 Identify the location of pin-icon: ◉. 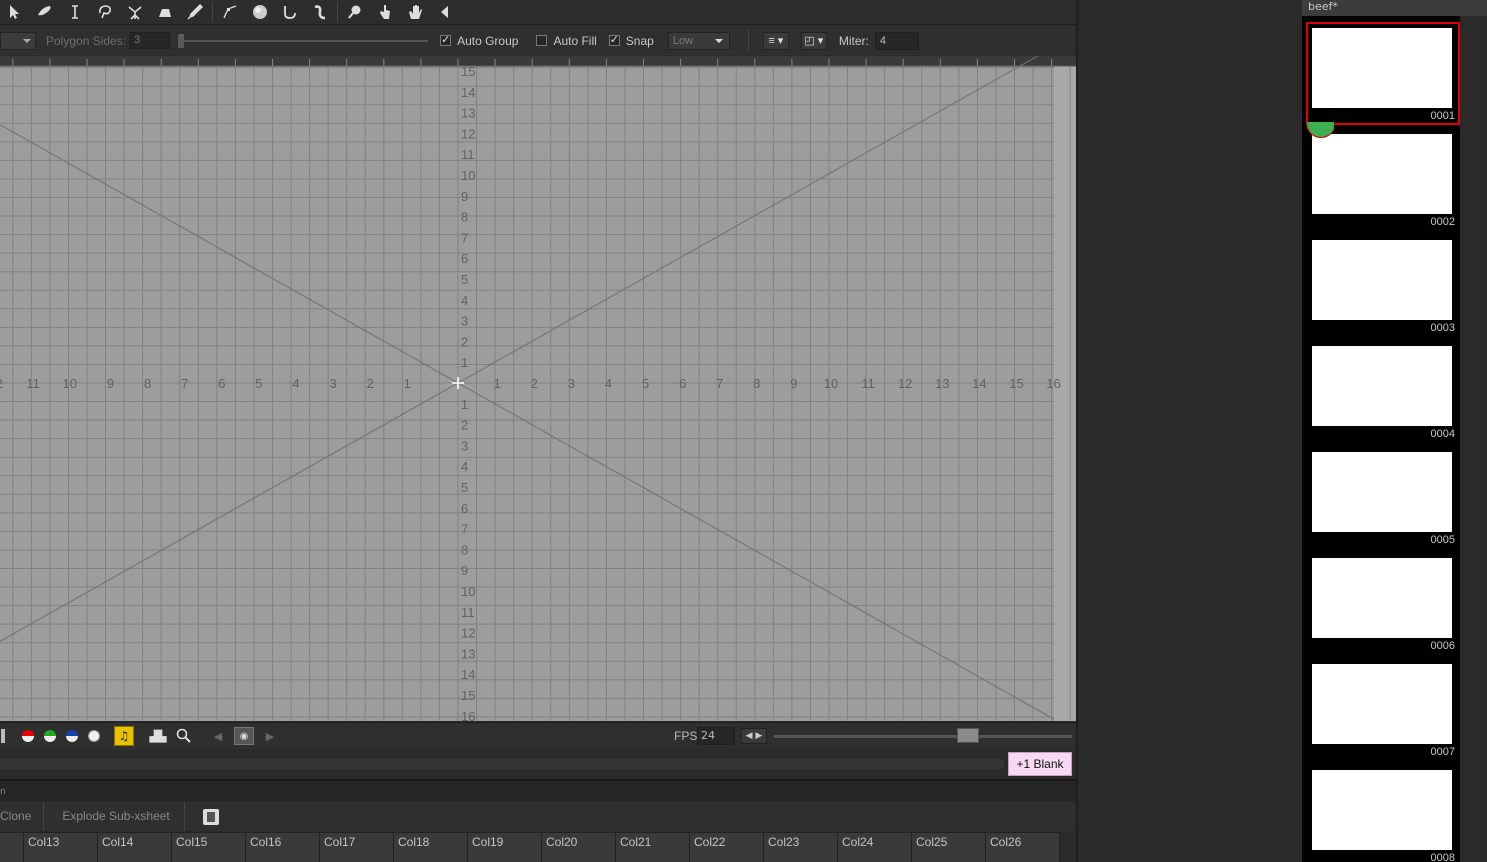
(244, 736).